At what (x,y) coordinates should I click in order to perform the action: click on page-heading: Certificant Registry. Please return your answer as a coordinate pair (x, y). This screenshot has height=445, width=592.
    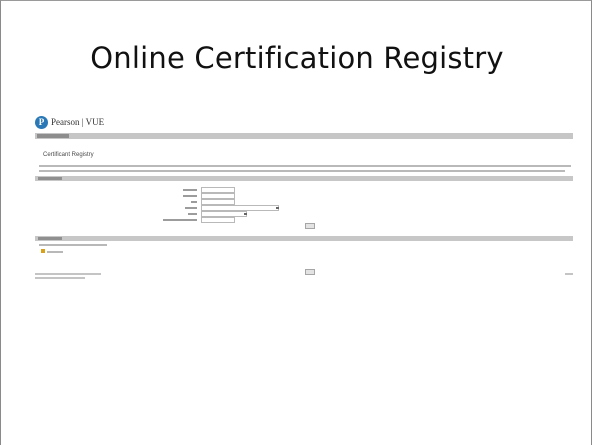
    Looking at the image, I should click on (68, 155).